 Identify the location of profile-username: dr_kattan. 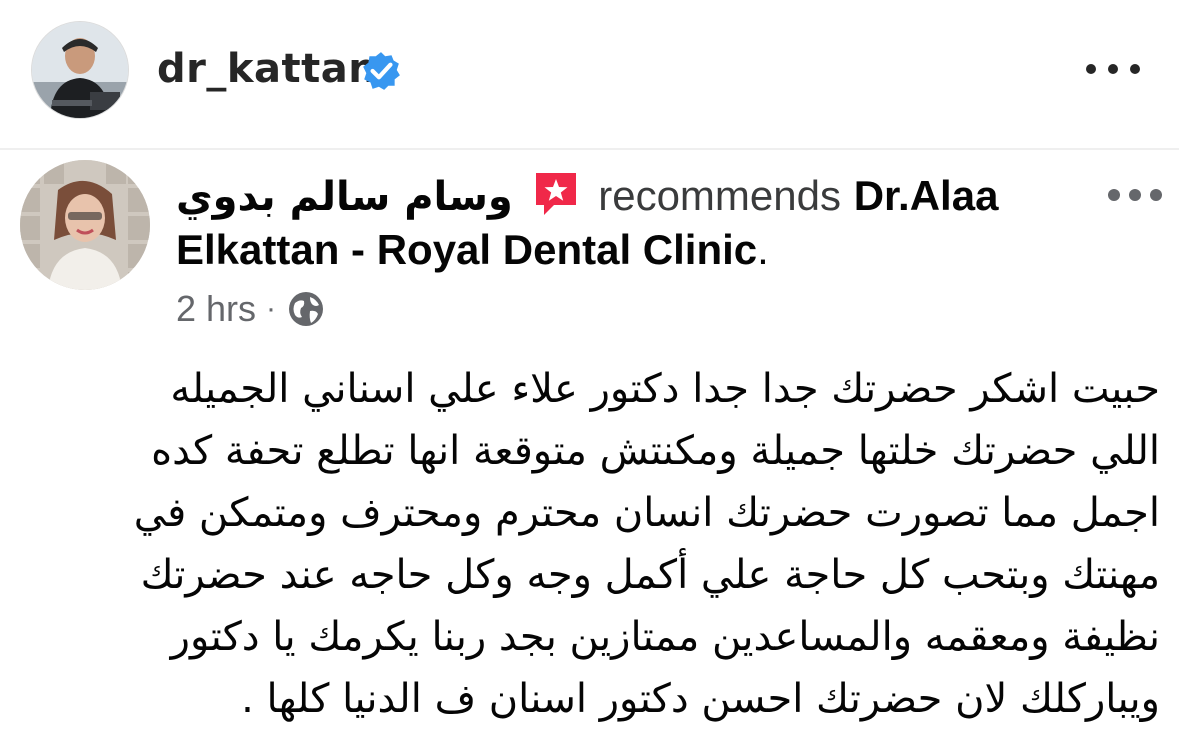
(267, 69).